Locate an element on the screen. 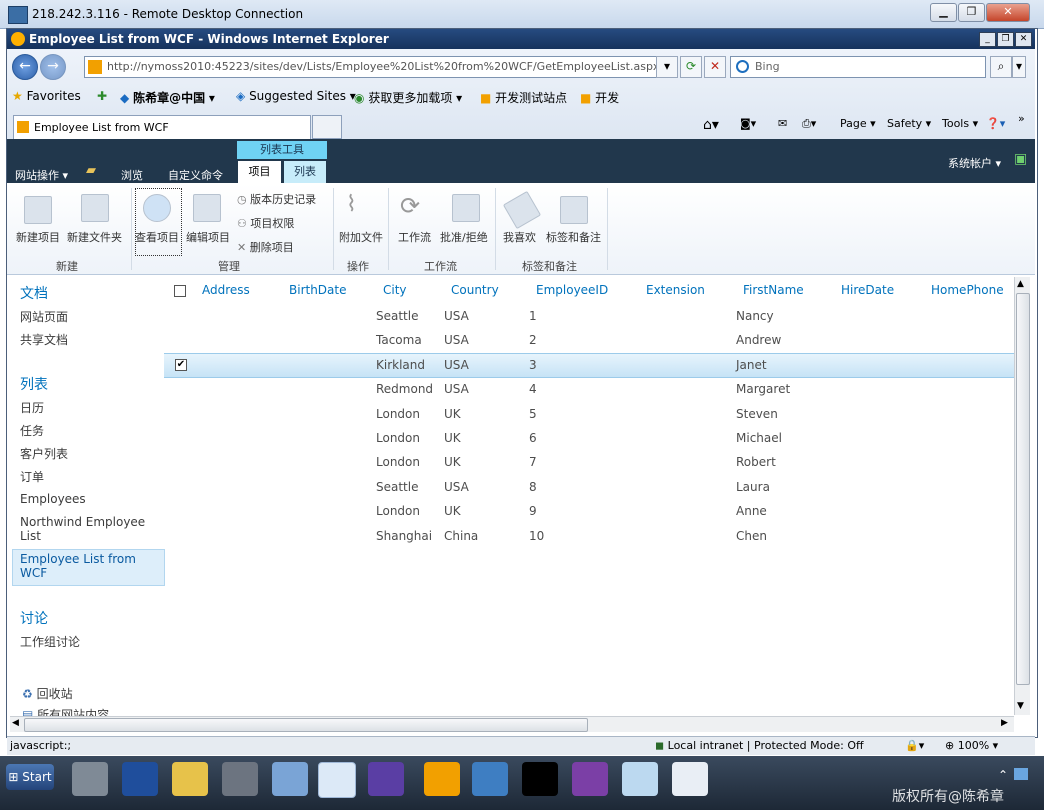  item-permissions-button: ⚇ 项目权限 is located at coordinates (265, 223).